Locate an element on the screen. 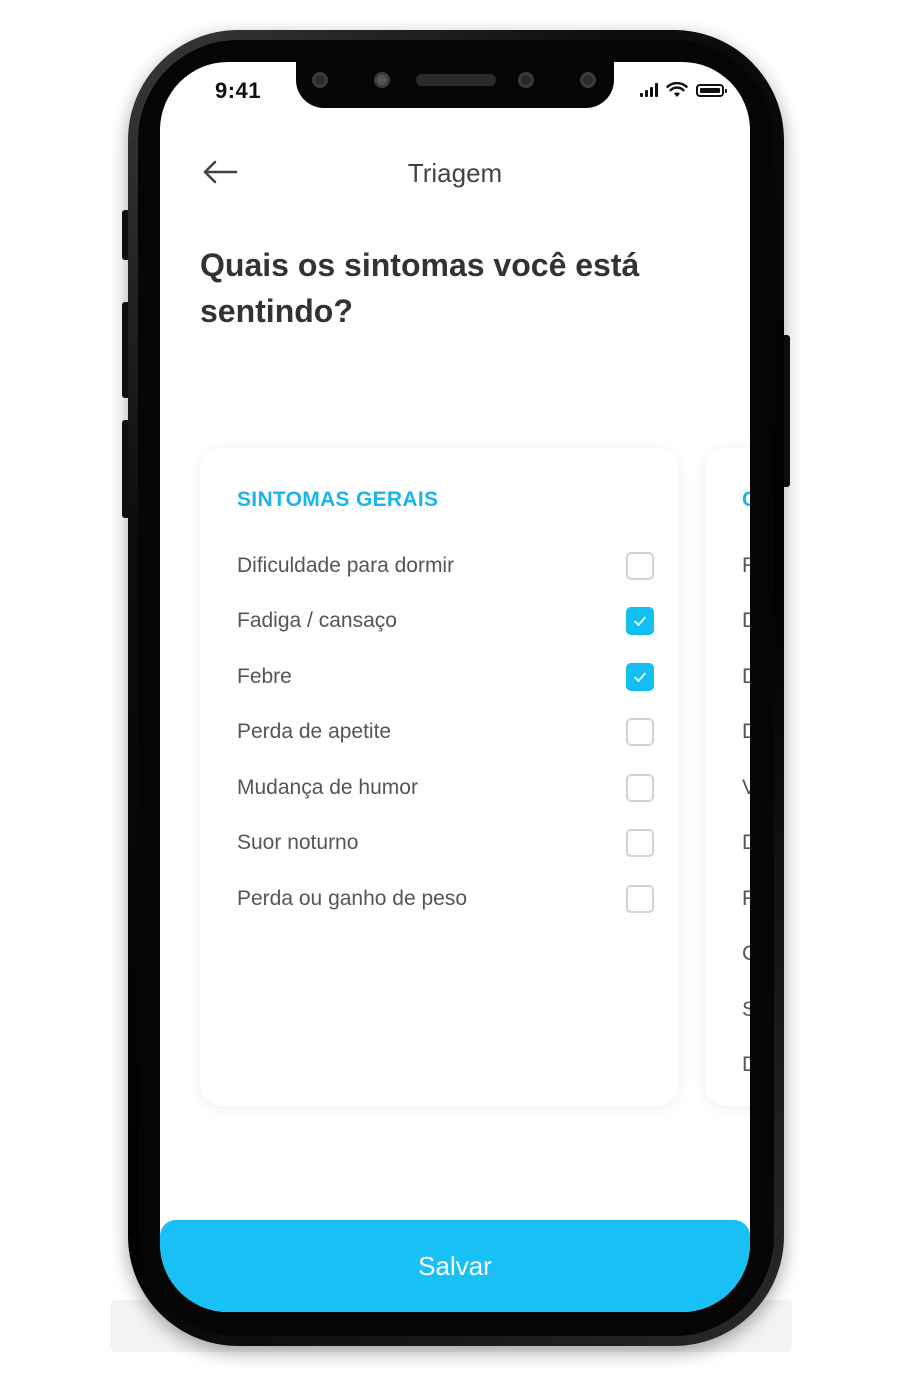  wifi-icon is located at coordinates (677, 89).